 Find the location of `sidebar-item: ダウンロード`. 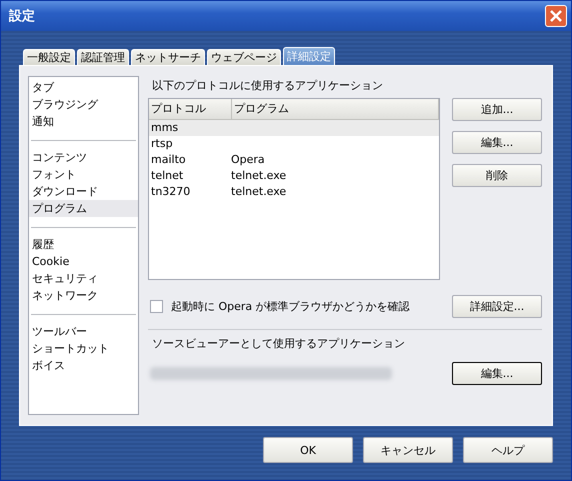

sidebar-item: ダウンロード is located at coordinates (83, 191).